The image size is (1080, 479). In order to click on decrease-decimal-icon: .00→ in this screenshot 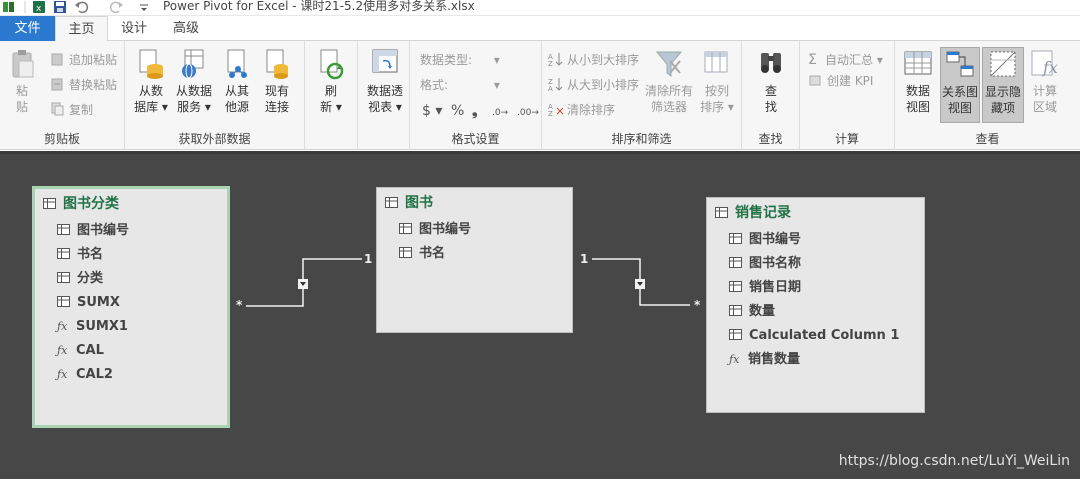, I will do `click(528, 113)`.